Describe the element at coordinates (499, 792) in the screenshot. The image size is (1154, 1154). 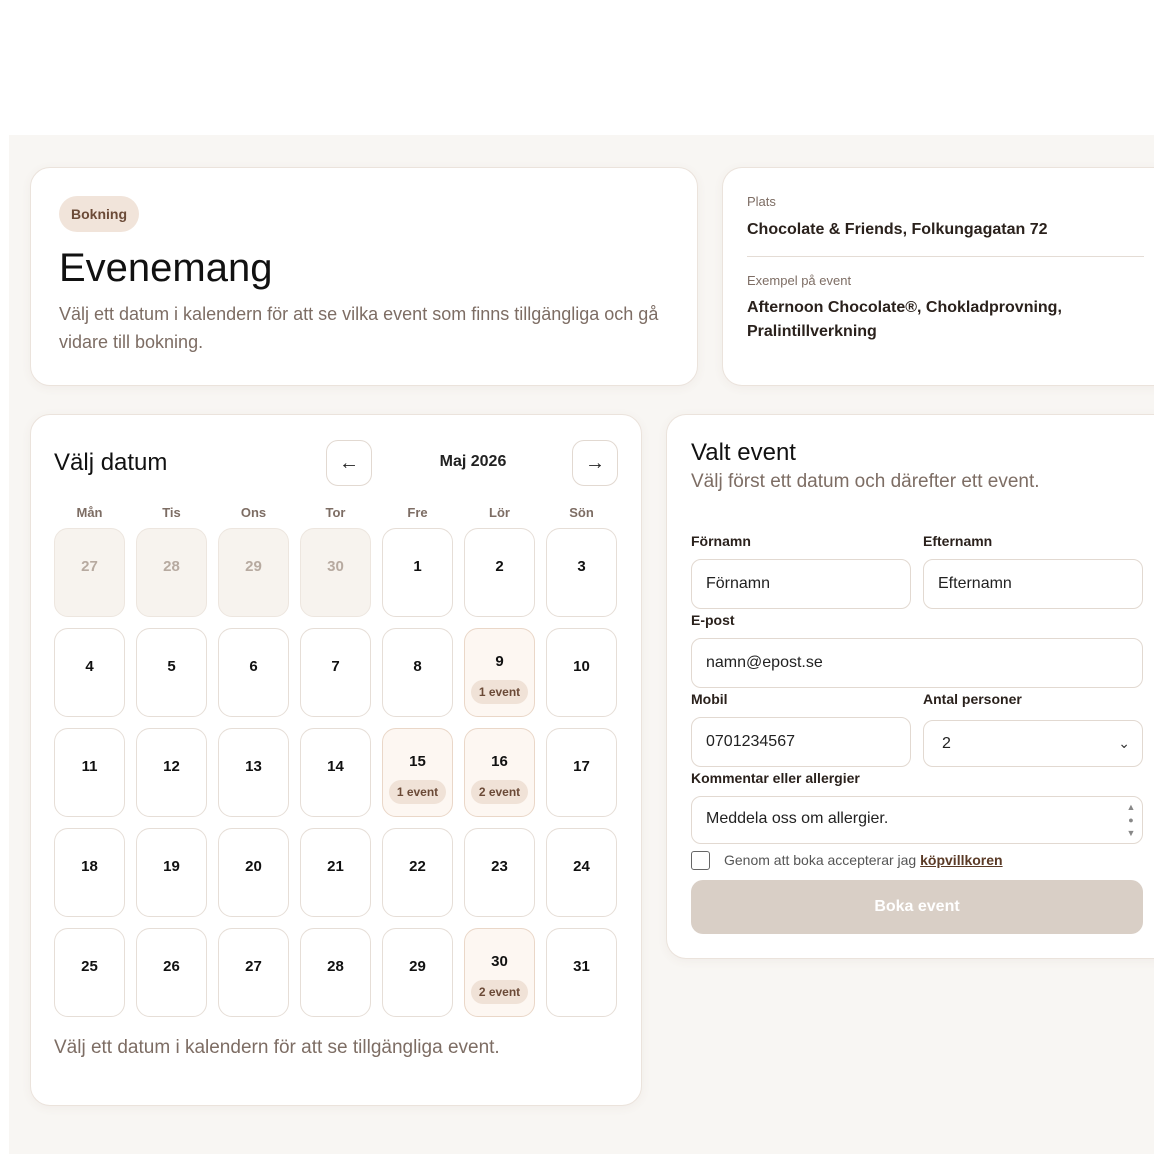
I see `event-count-badge: 2 event` at that location.